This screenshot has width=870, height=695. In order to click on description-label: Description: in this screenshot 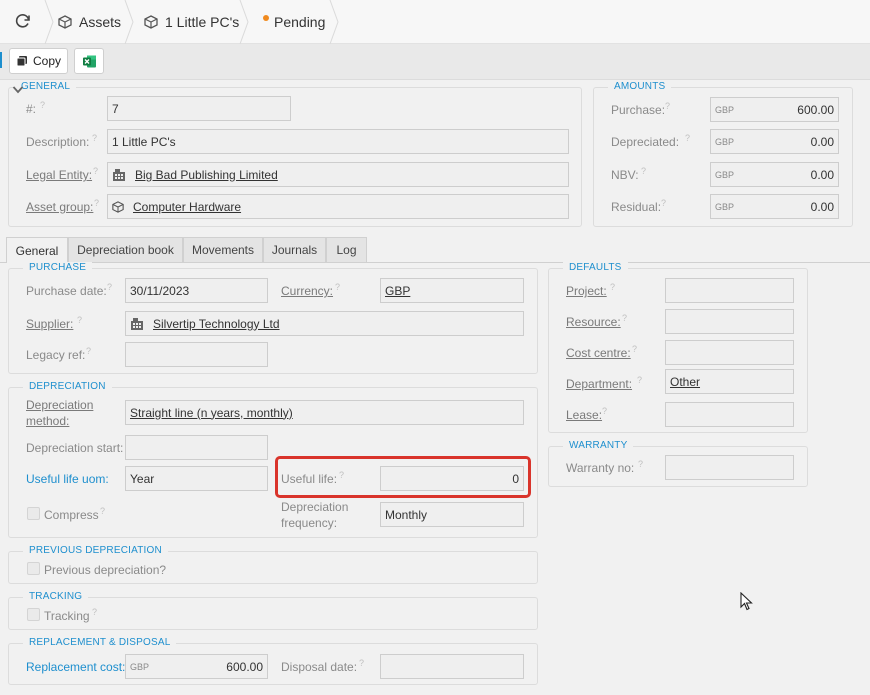, I will do `click(58, 142)`.